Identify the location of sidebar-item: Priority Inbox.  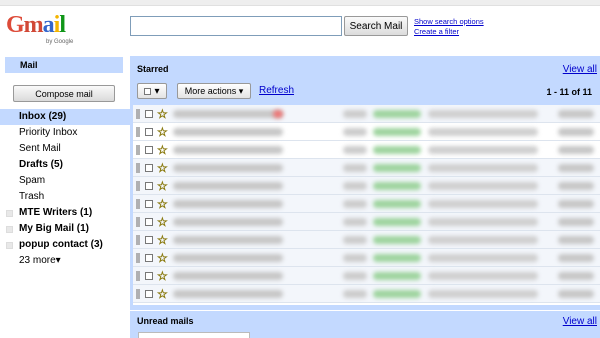
(65, 133).